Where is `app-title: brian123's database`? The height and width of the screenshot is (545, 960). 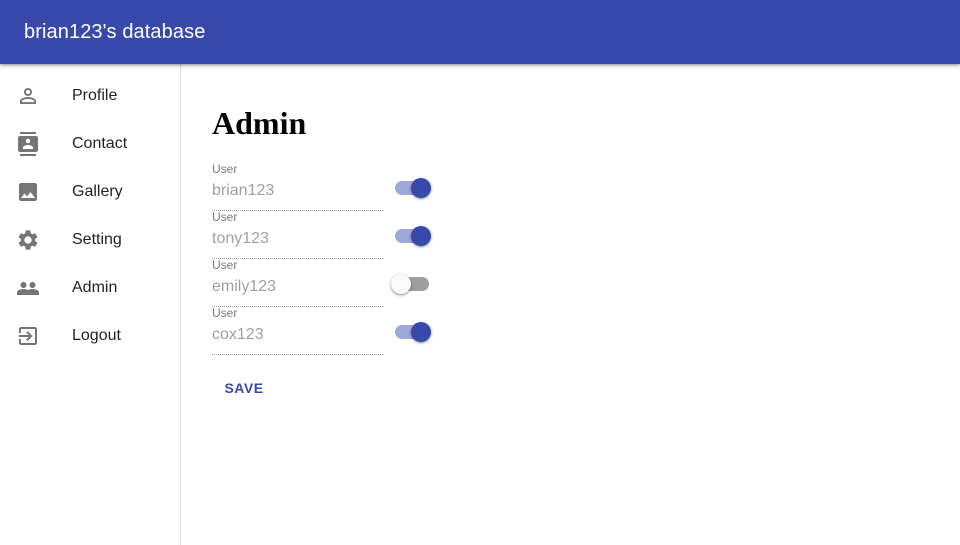
app-title: brian123's database is located at coordinates (115, 32).